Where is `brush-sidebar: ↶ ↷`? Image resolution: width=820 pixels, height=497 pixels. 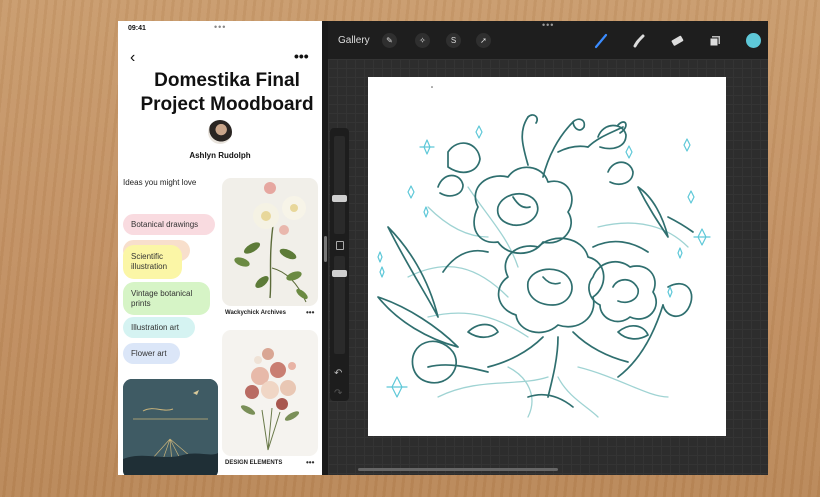
brush-sidebar: ↶ ↷ is located at coordinates (339, 264).